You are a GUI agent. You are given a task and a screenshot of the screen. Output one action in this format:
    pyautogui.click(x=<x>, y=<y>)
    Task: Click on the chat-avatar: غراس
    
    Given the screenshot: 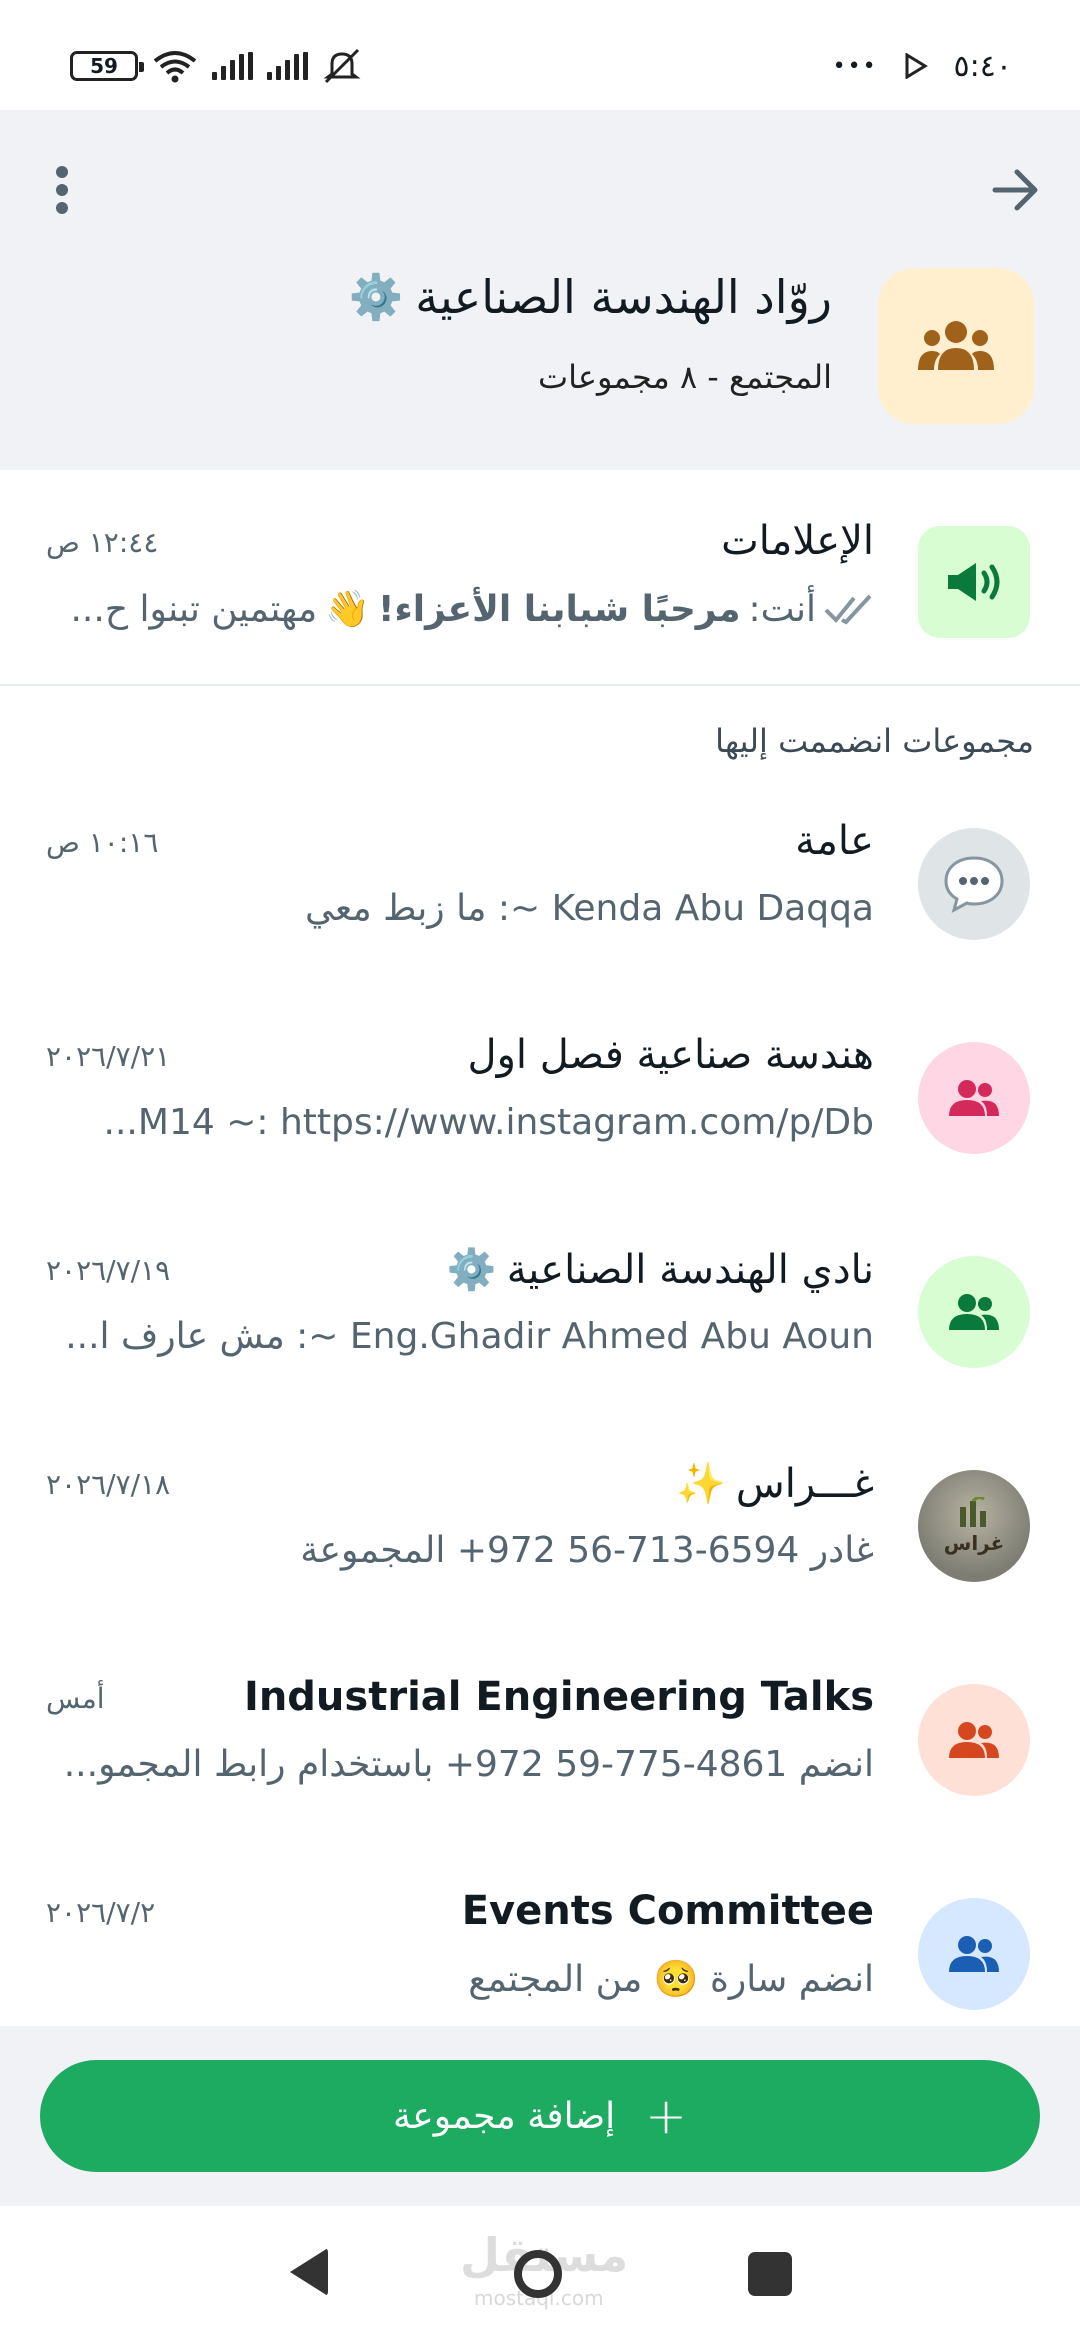 What is the action you would take?
    pyautogui.click(x=974, y=1526)
    